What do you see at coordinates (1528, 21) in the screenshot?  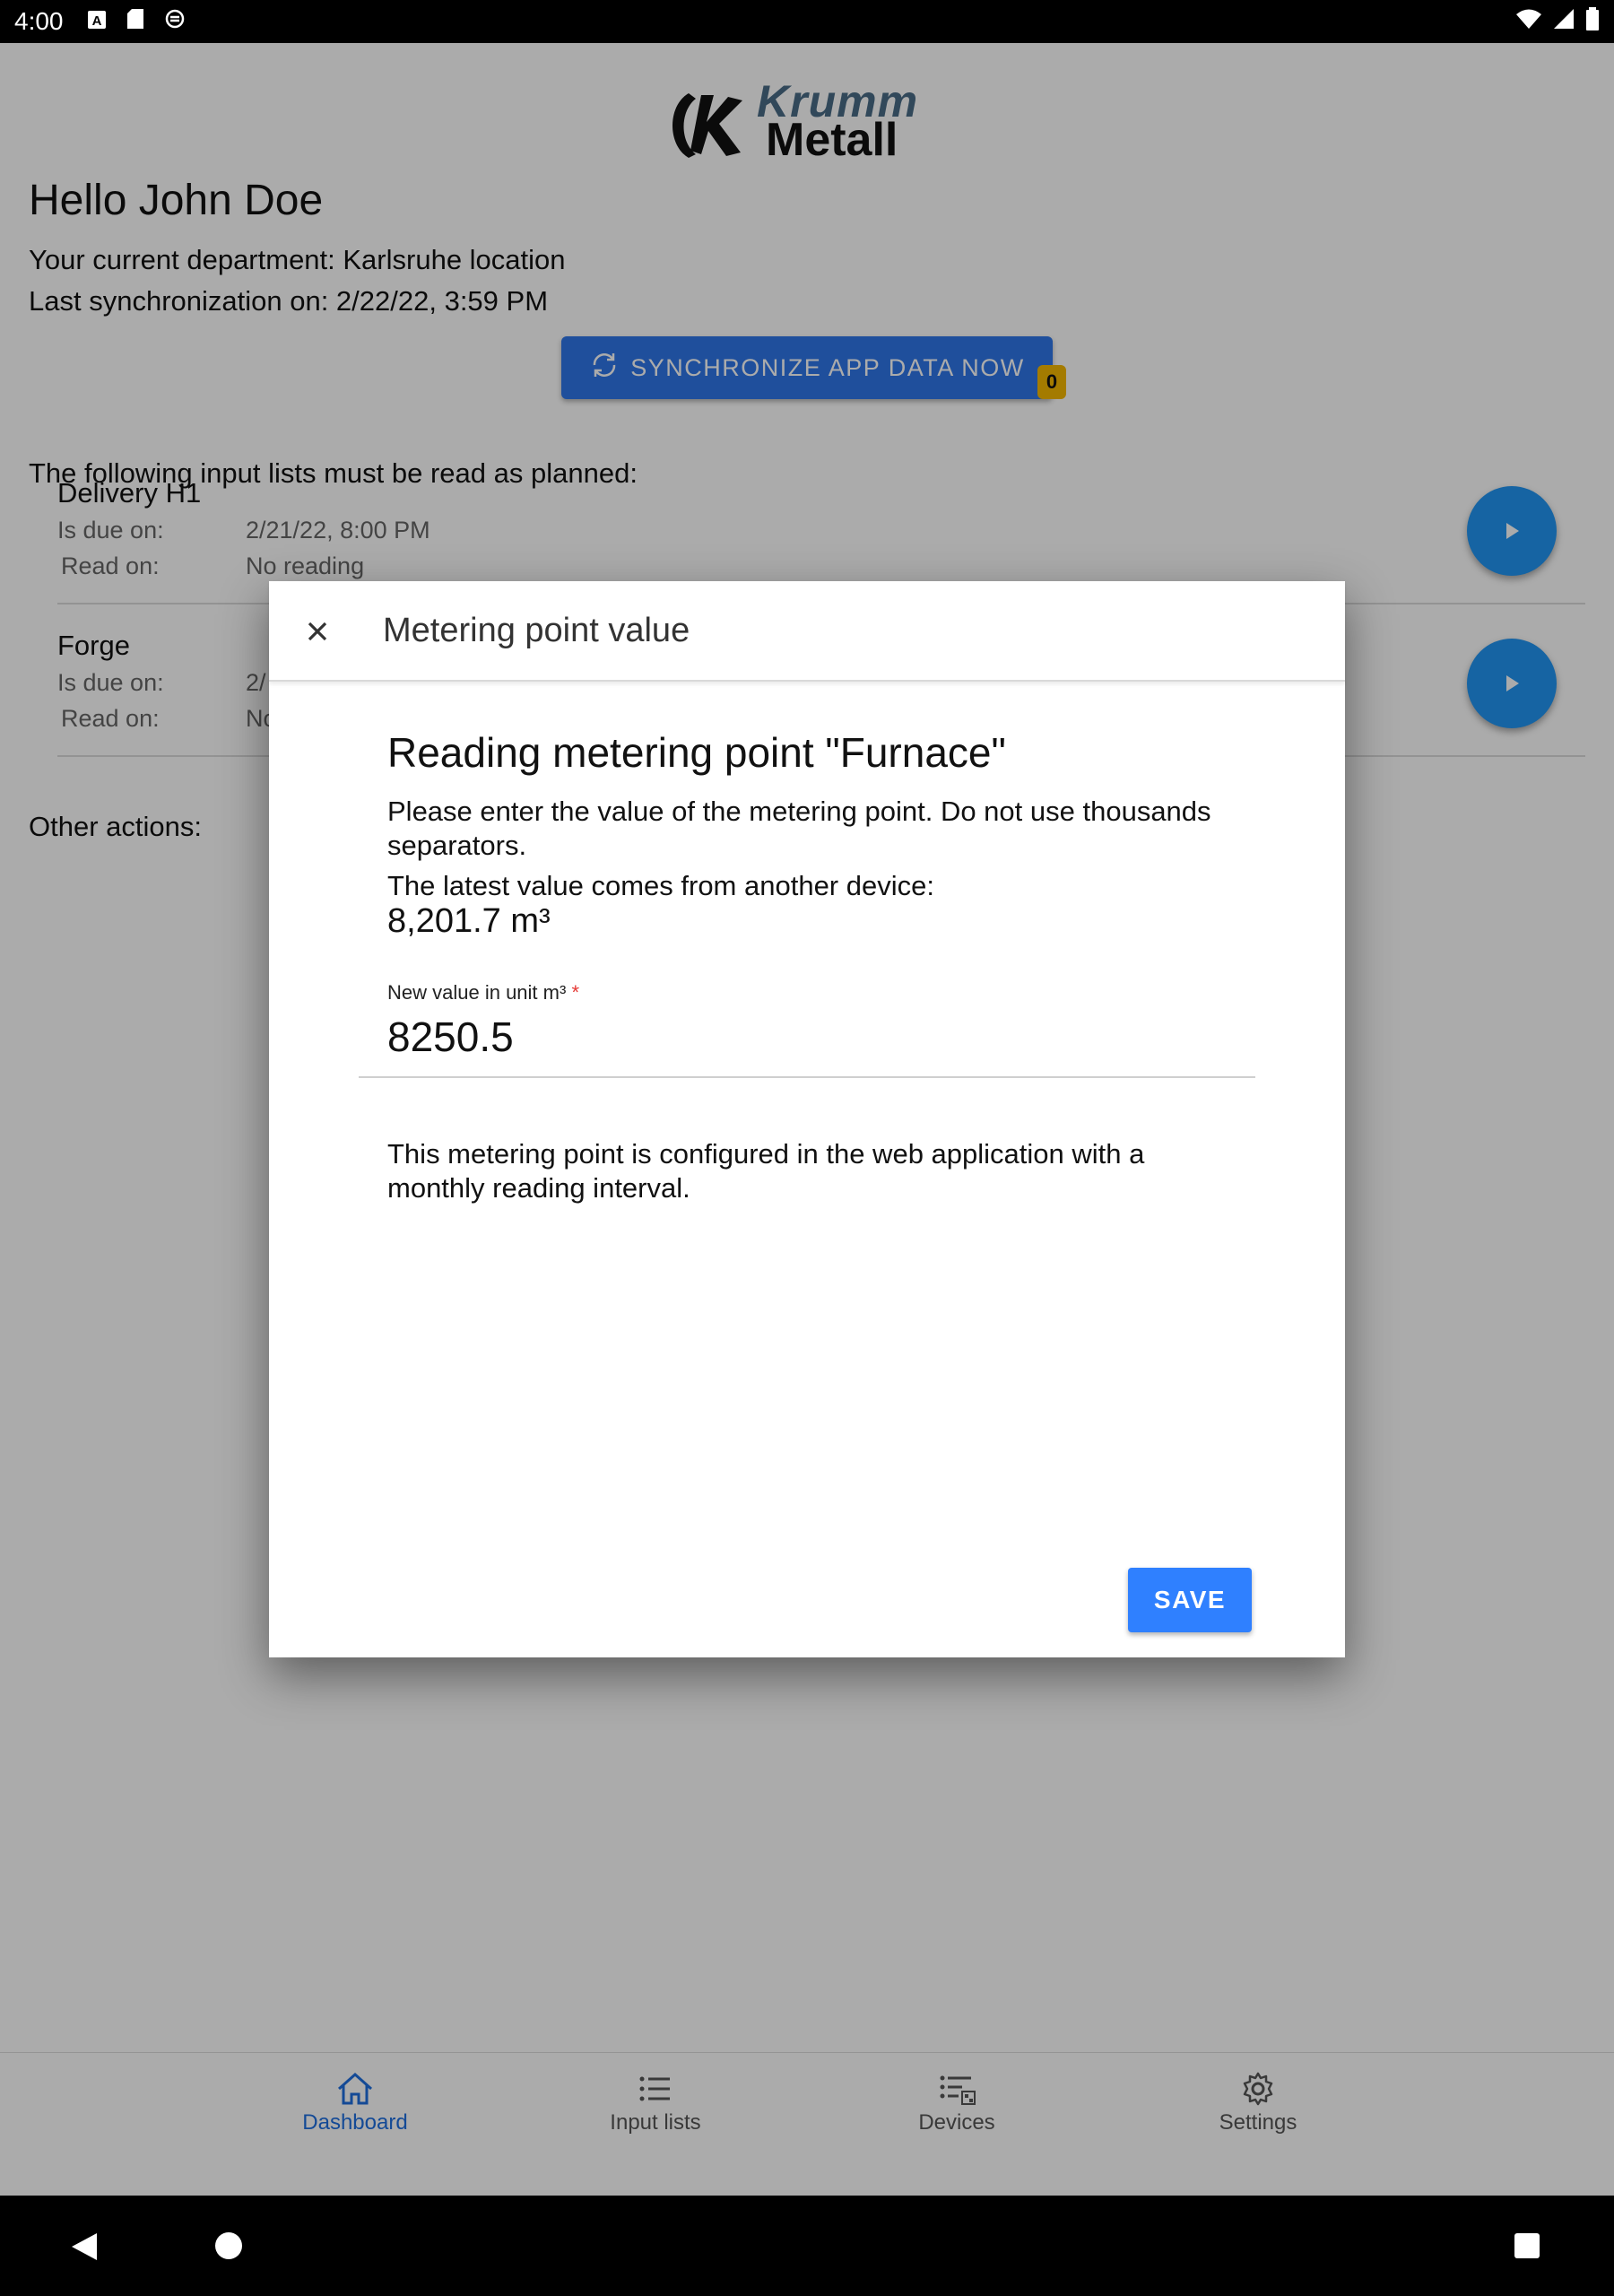 I see `wifi-icon` at bounding box center [1528, 21].